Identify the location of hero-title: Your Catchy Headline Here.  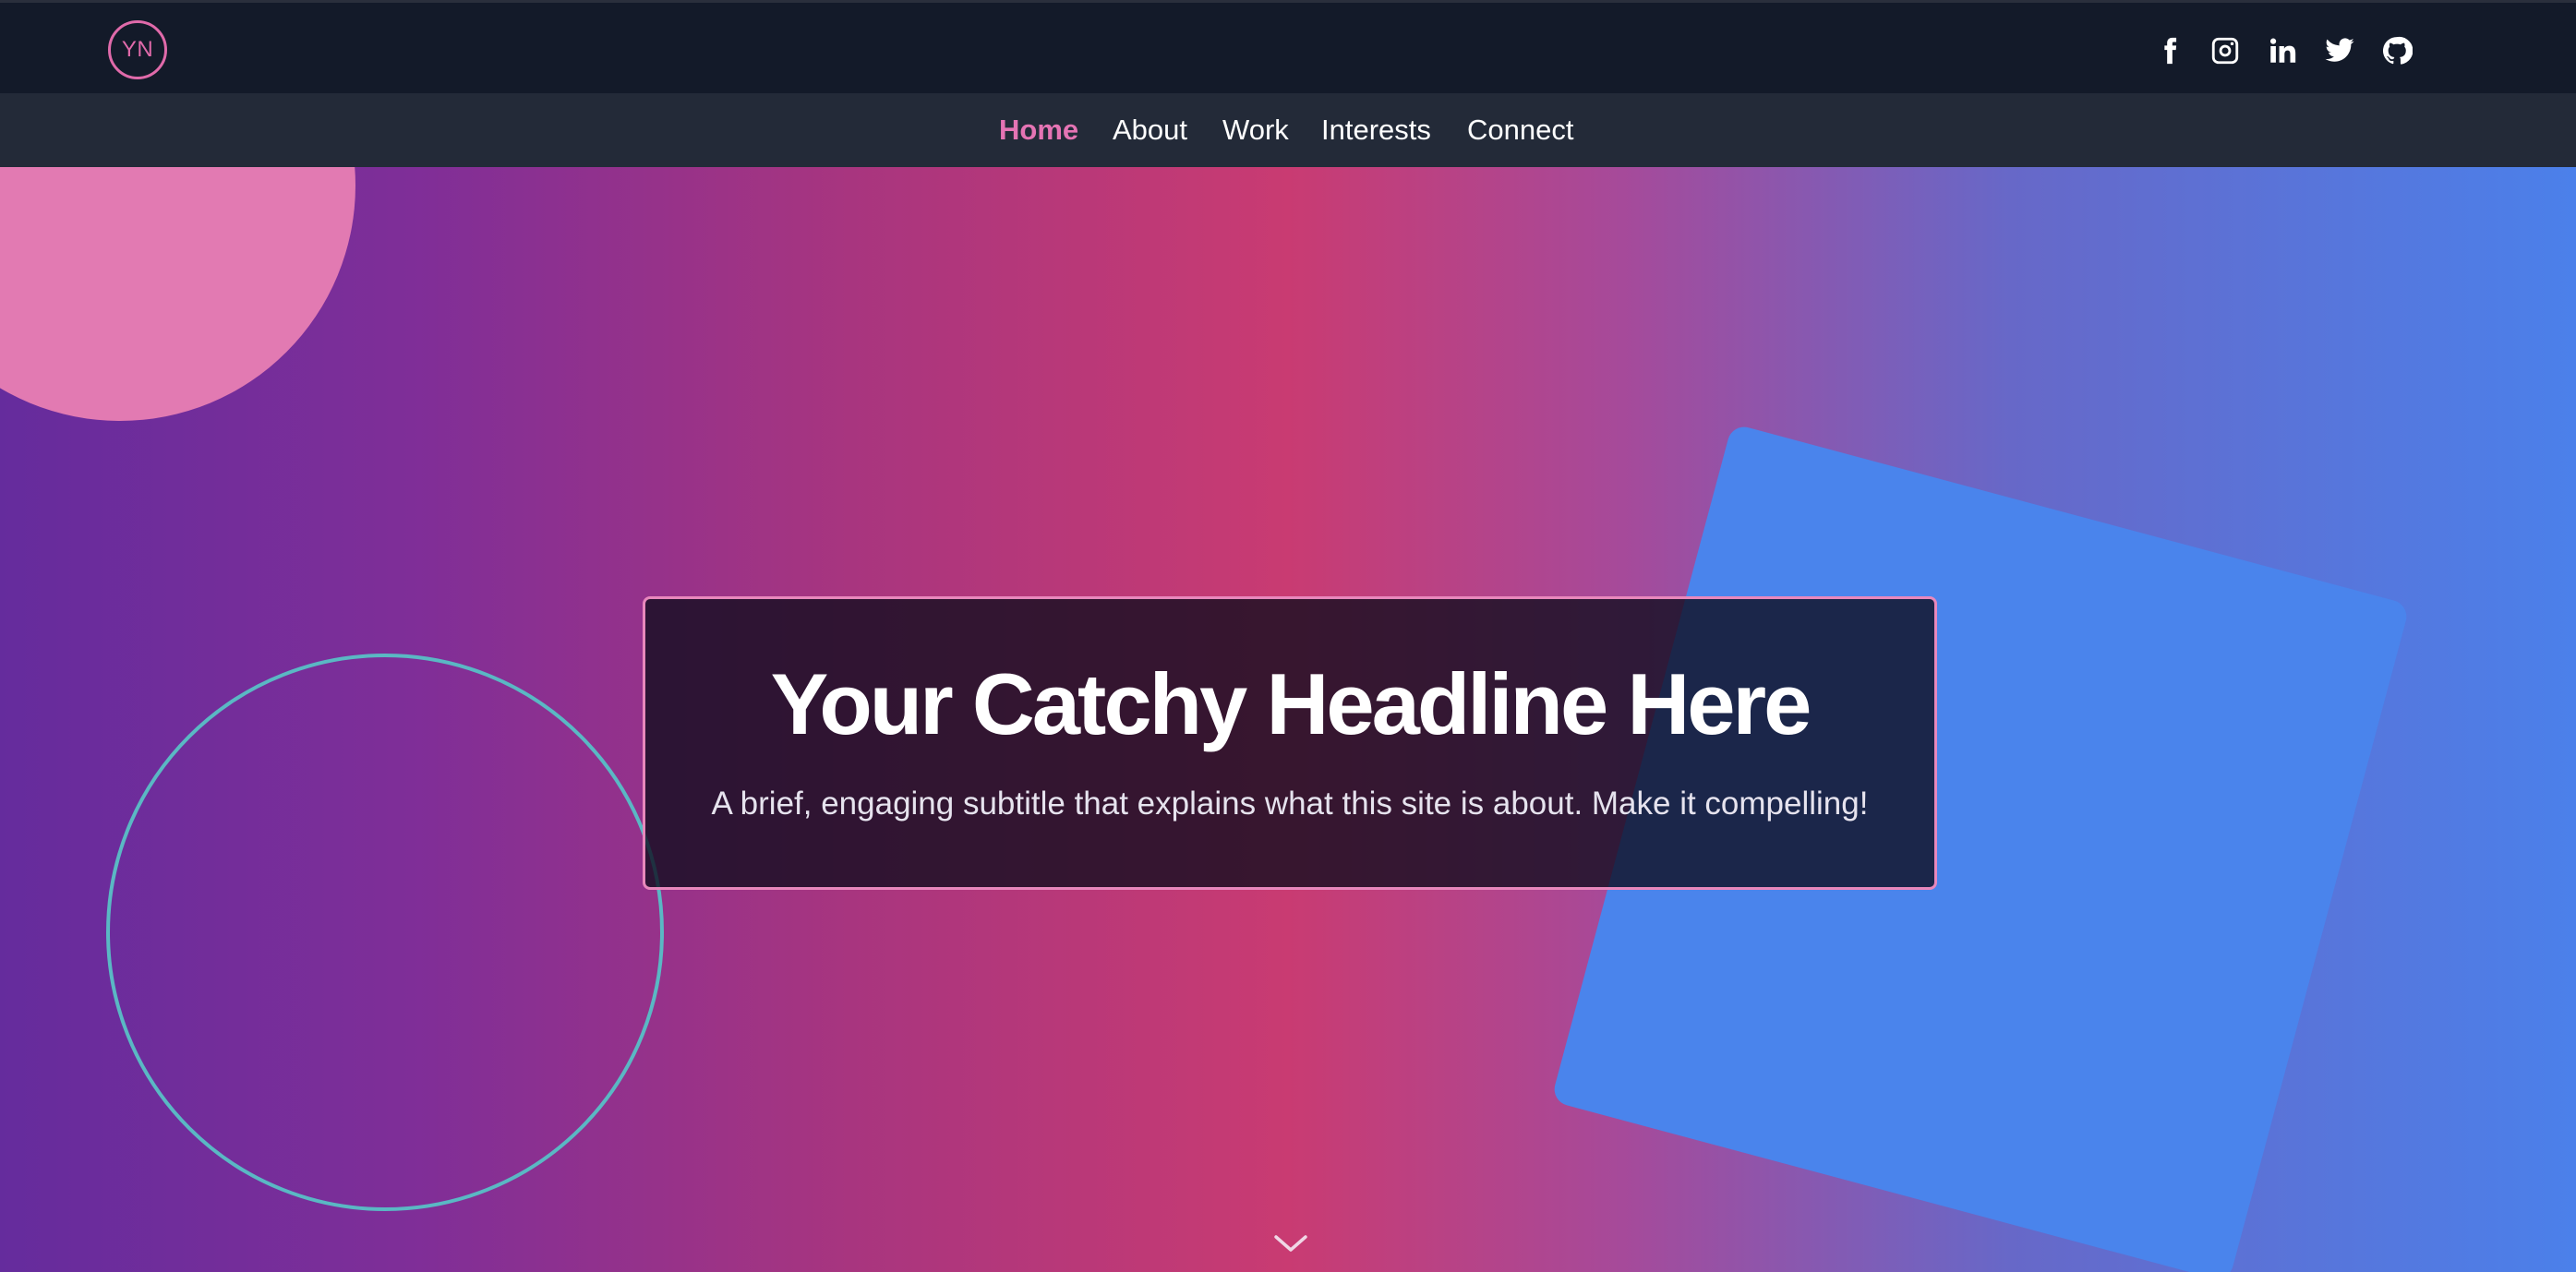
(1291, 703).